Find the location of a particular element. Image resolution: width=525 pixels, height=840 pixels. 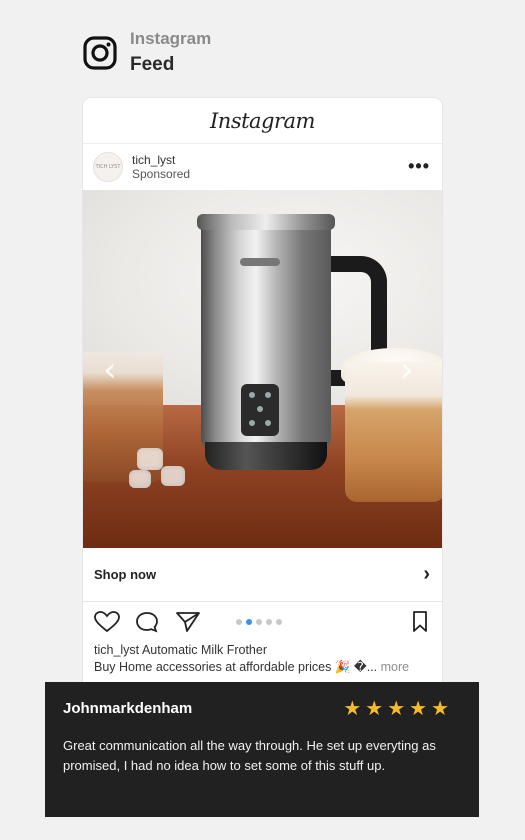

shop-now-label: Shop now is located at coordinates (125, 574).